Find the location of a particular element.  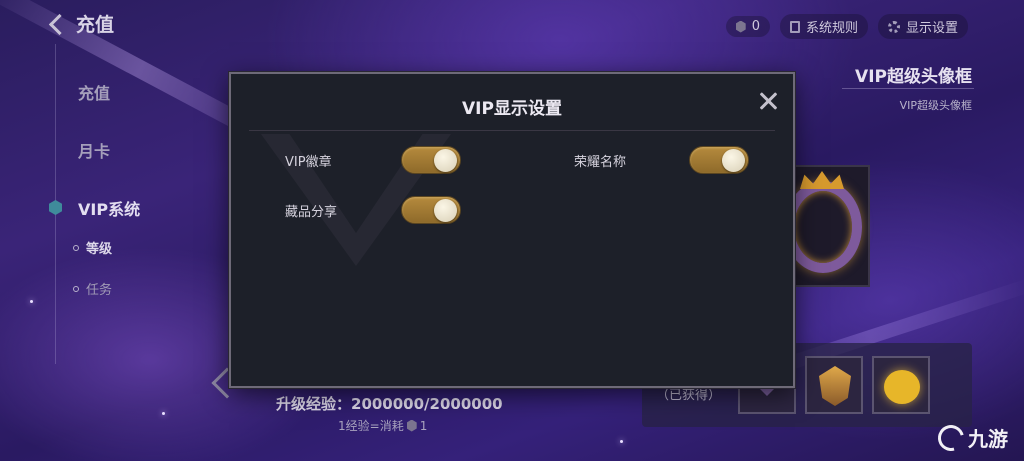

currency-count: 0 is located at coordinates (755, 26).